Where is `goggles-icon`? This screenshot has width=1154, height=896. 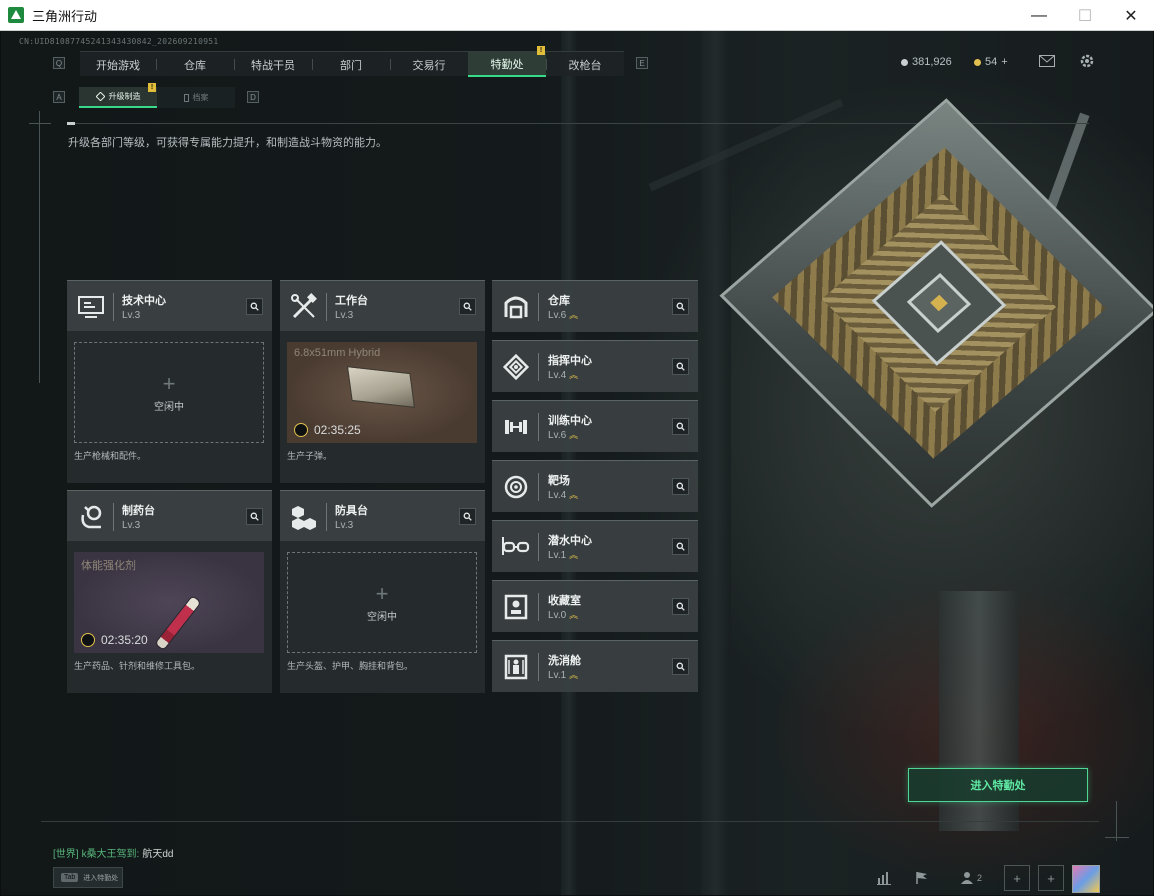
goggles-icon is located at coordinates (516, 547).